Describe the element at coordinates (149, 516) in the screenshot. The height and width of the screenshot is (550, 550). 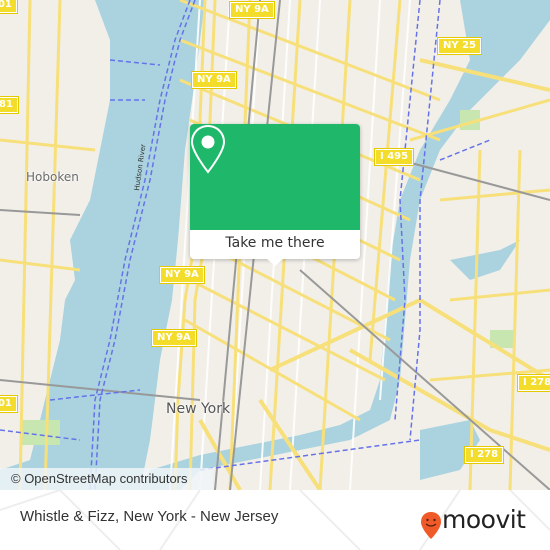
I see `location-title: Whistle & Fizz, New York - New Jersey` at that location.